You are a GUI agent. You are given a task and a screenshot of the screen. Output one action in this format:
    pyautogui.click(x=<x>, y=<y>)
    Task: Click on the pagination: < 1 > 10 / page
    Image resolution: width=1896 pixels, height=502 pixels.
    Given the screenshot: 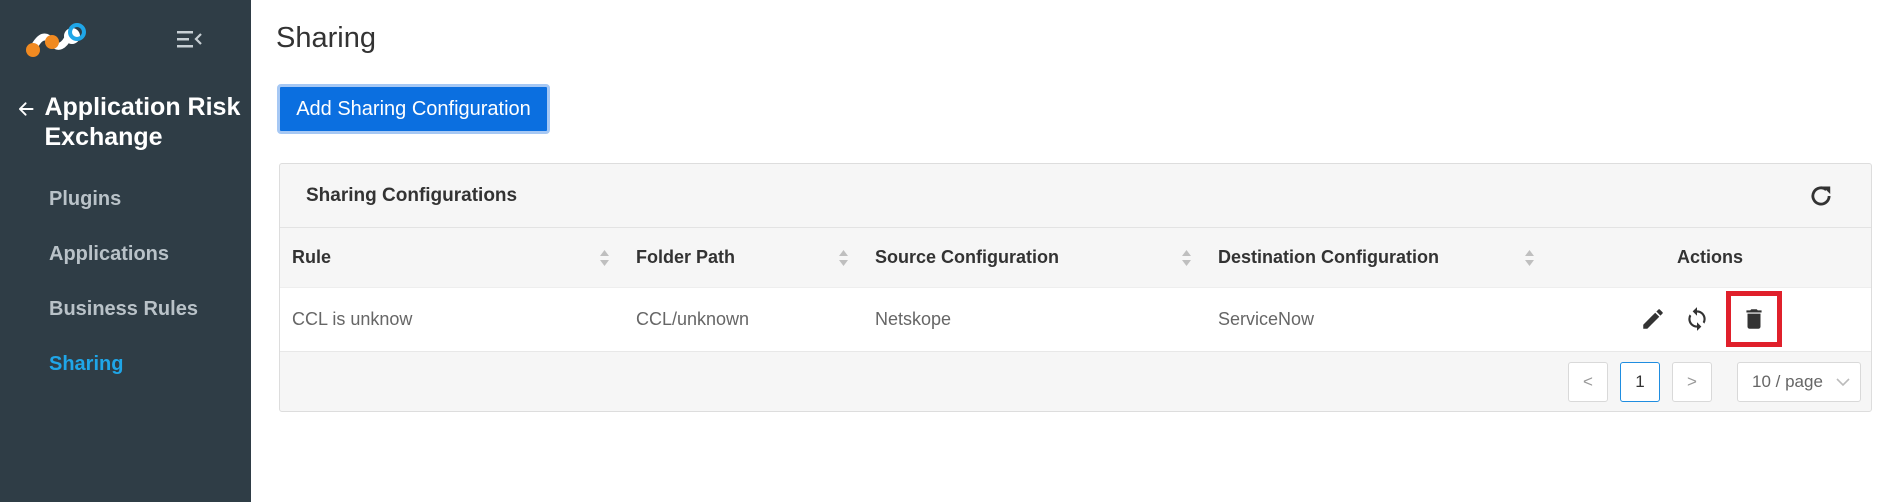 What is the action you would take?
    pyautogui.click(x=1708, y=382)
    